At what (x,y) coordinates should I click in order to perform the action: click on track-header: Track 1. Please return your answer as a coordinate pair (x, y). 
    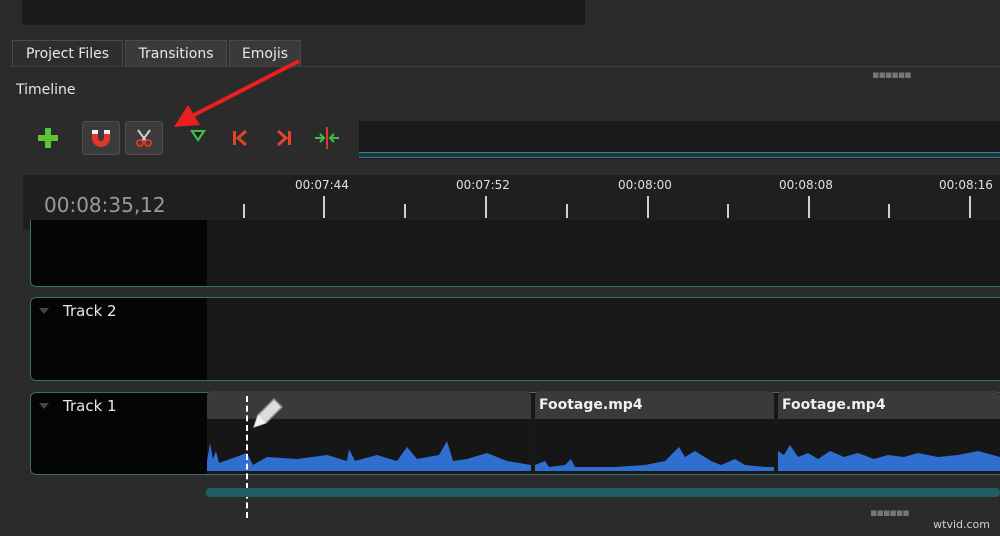
    Looking at the image, I should click on (119, 433).